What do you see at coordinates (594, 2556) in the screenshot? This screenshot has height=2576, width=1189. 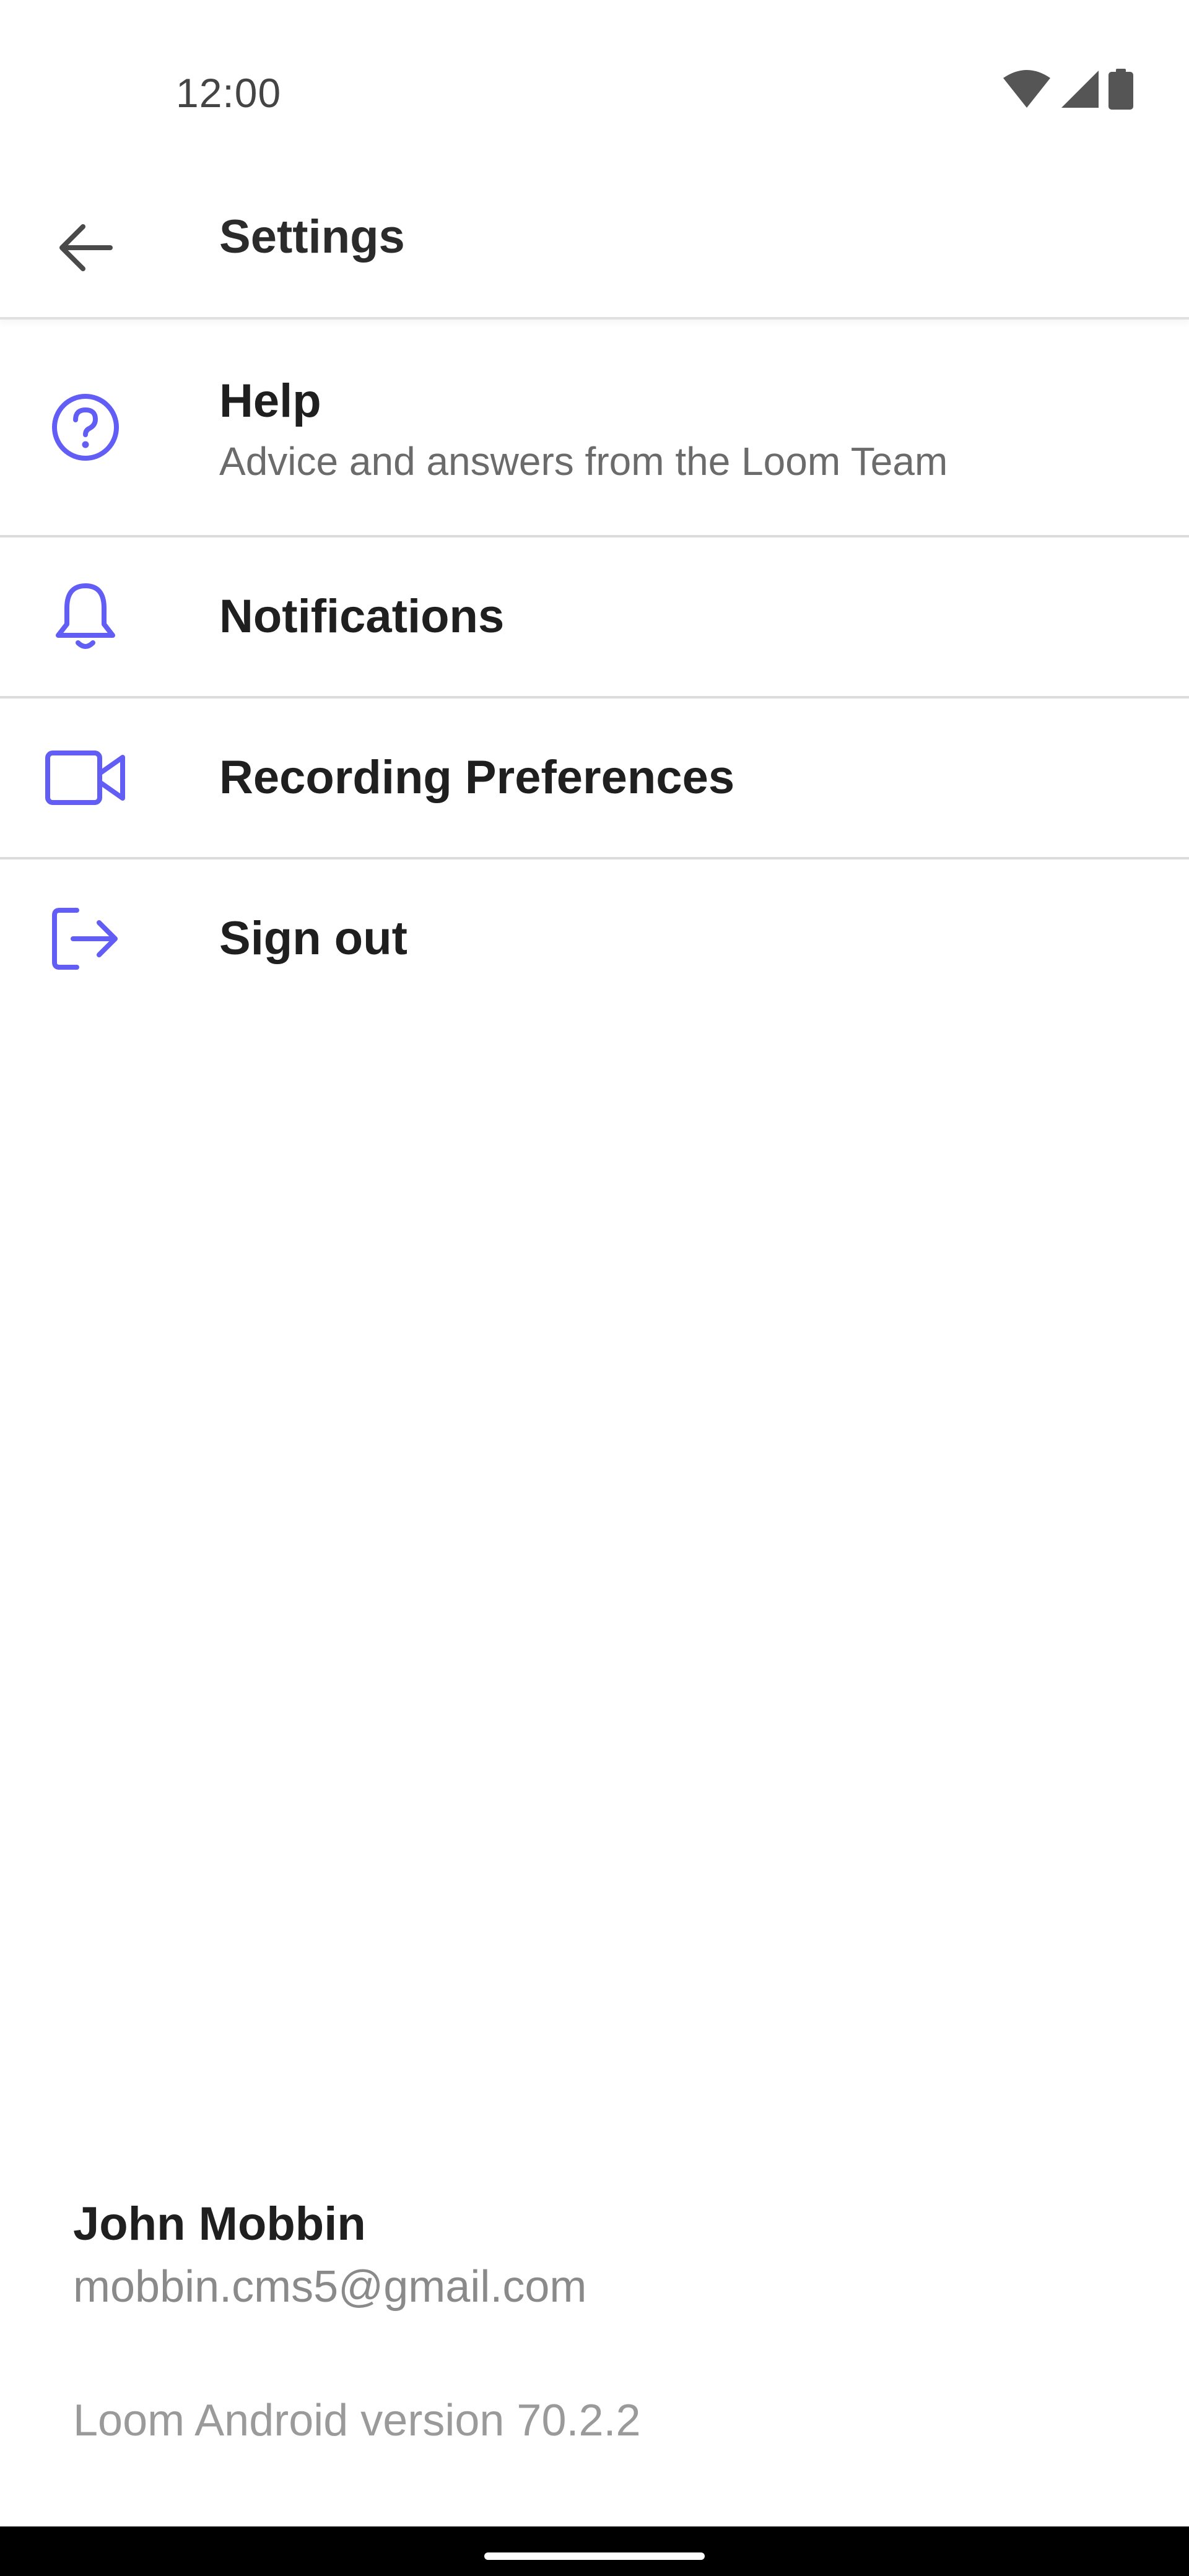 I see `home-indicator` at bounding box center [594, 2556].